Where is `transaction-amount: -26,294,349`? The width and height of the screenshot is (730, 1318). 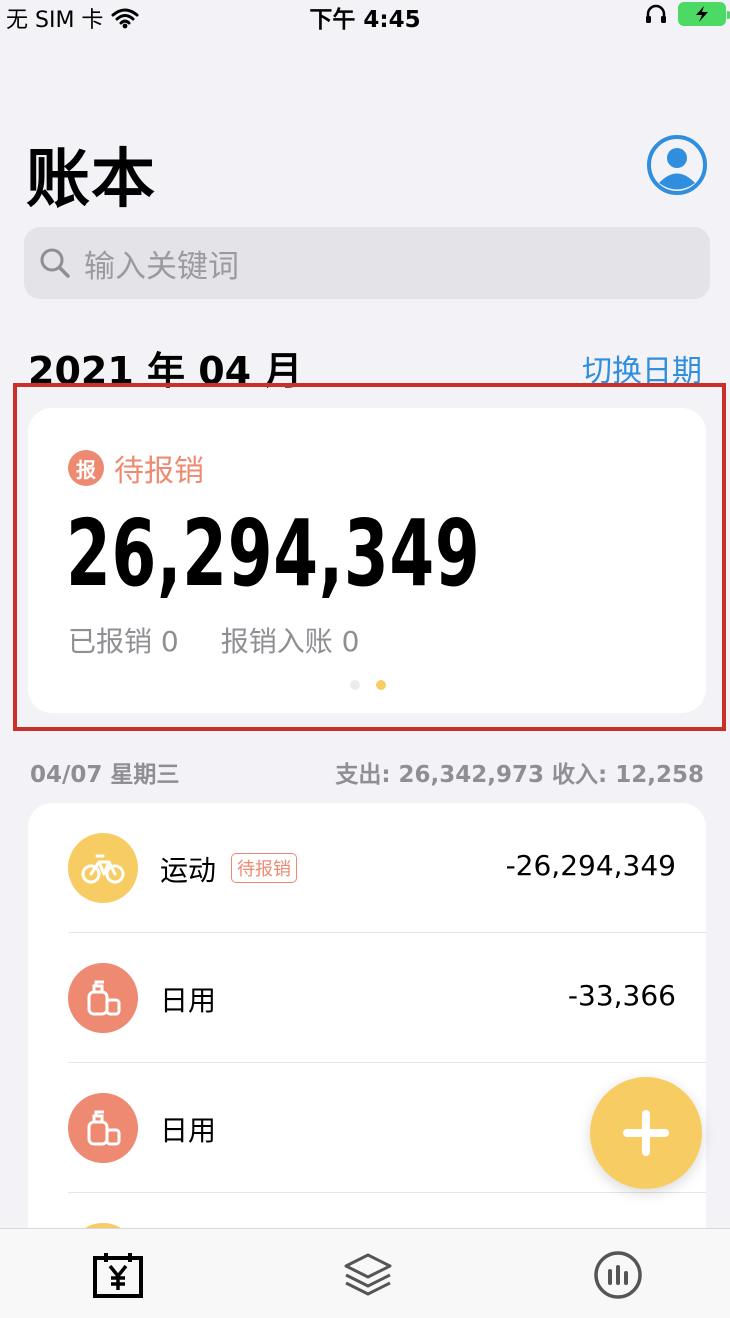 transaction-amount: -26,294,349 is located at coordinates (590, 865).